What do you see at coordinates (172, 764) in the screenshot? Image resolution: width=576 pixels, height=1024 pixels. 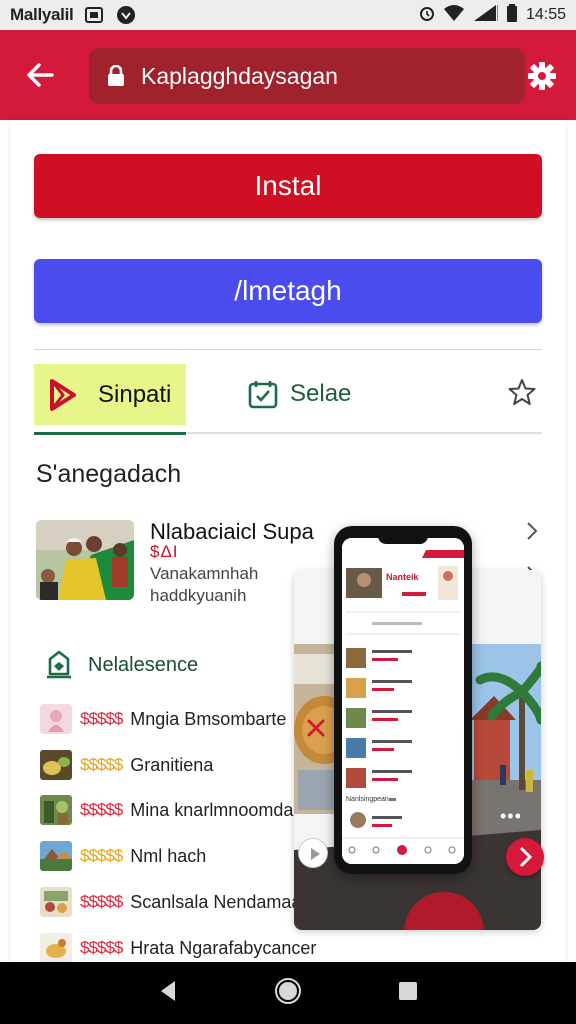 I see `item-label: Granitiena` at bounding box center [172, 764].